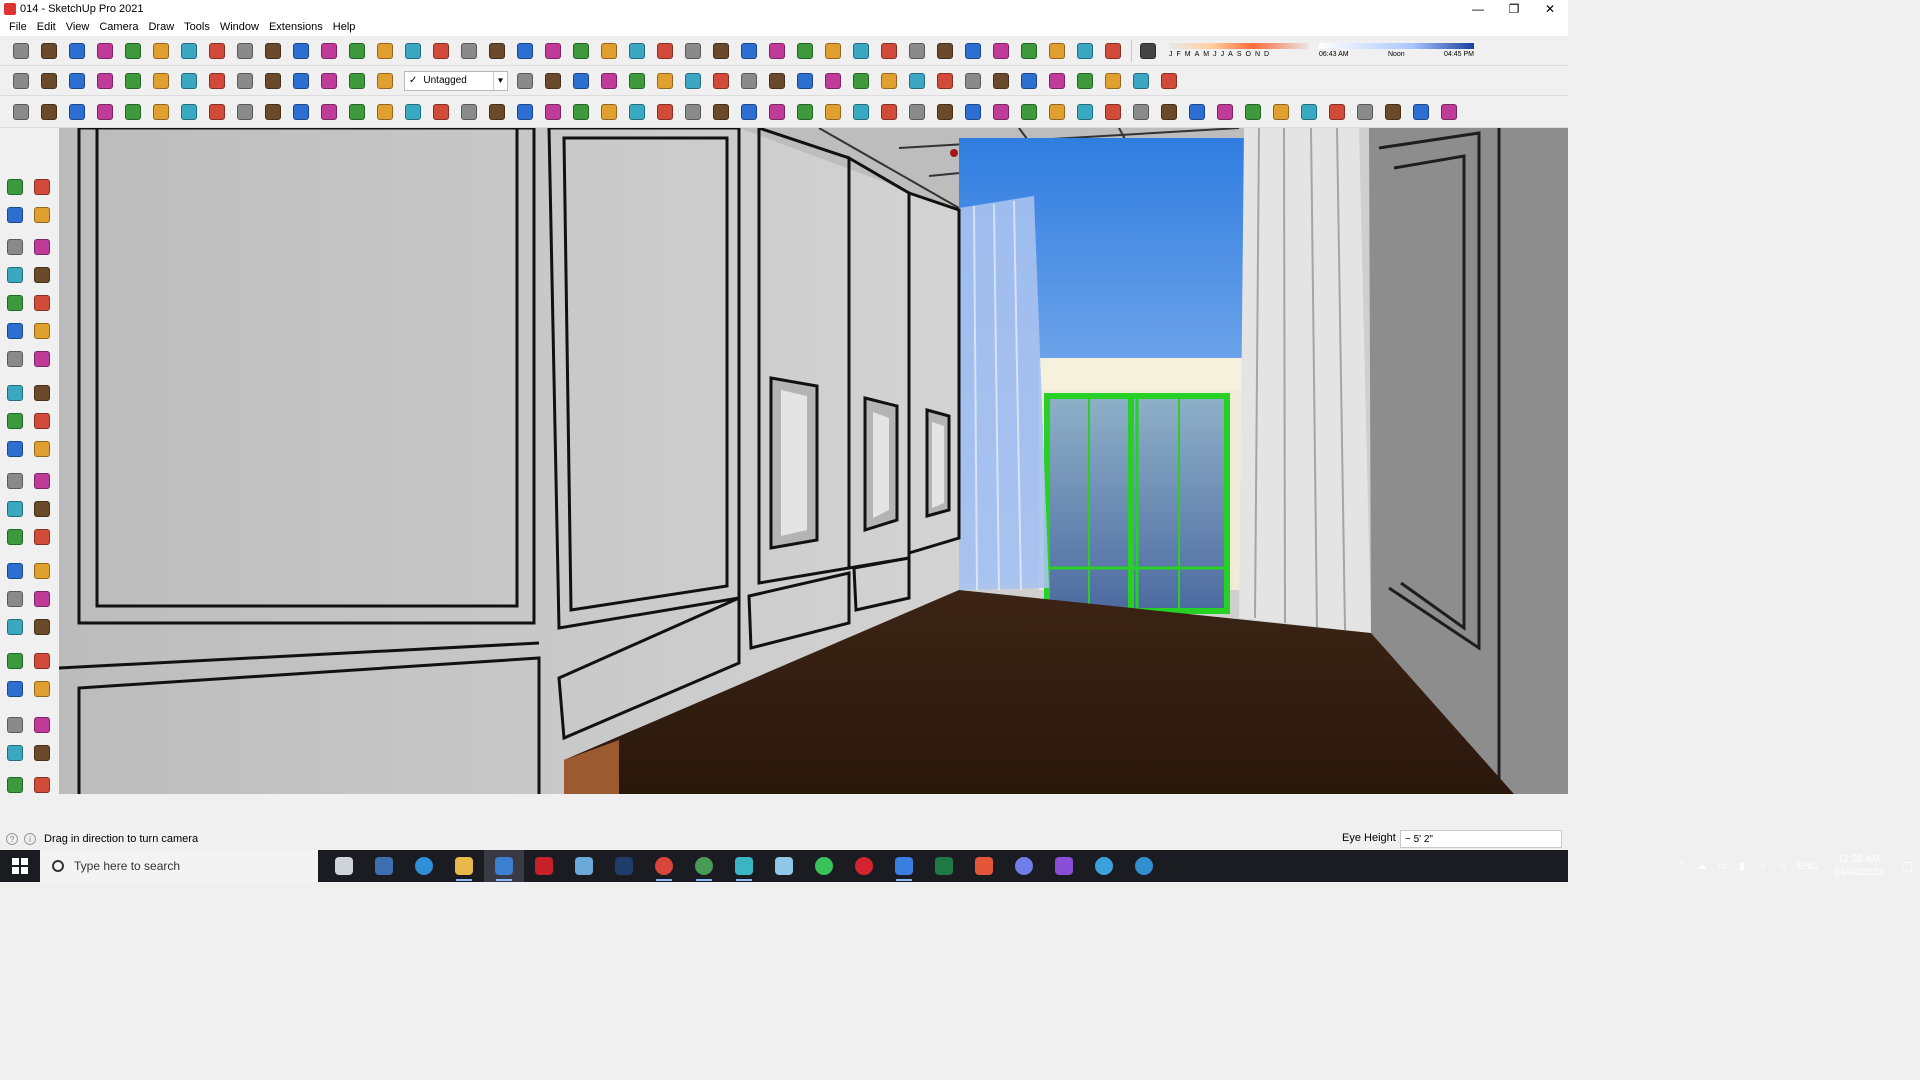 Image resolution: width=1920 pixels, height=1080 pixels. Describe the element at coordinates (824, 866) in the screenshot. I see `whatsapp-icon` at that location.